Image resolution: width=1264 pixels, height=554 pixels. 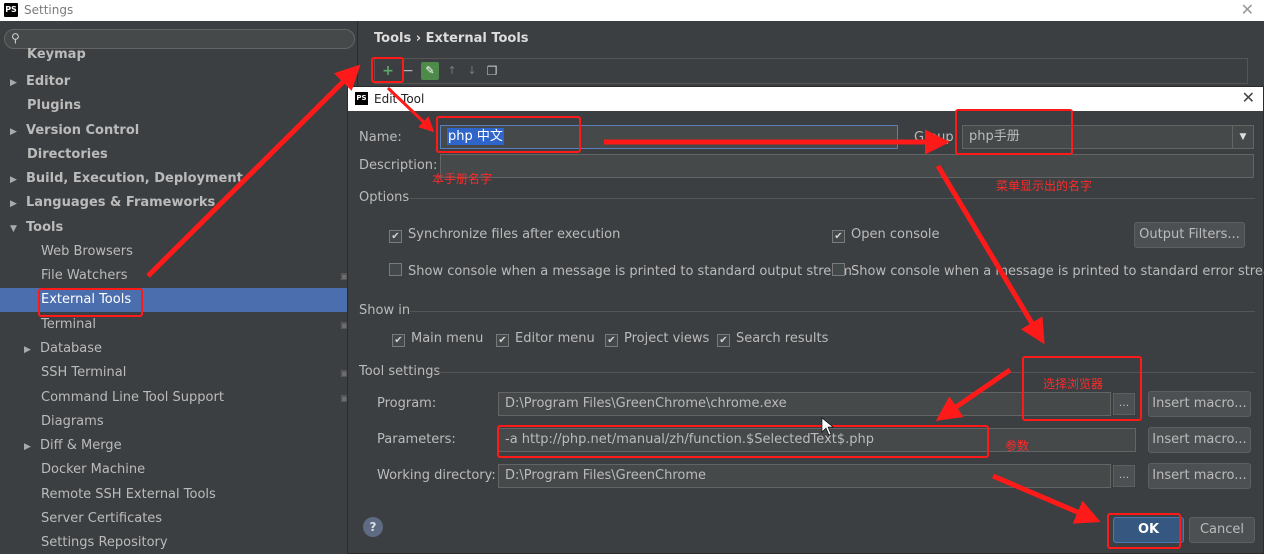 I want to click on annotation-note-params: 参数, so click(x=1017, y=446).